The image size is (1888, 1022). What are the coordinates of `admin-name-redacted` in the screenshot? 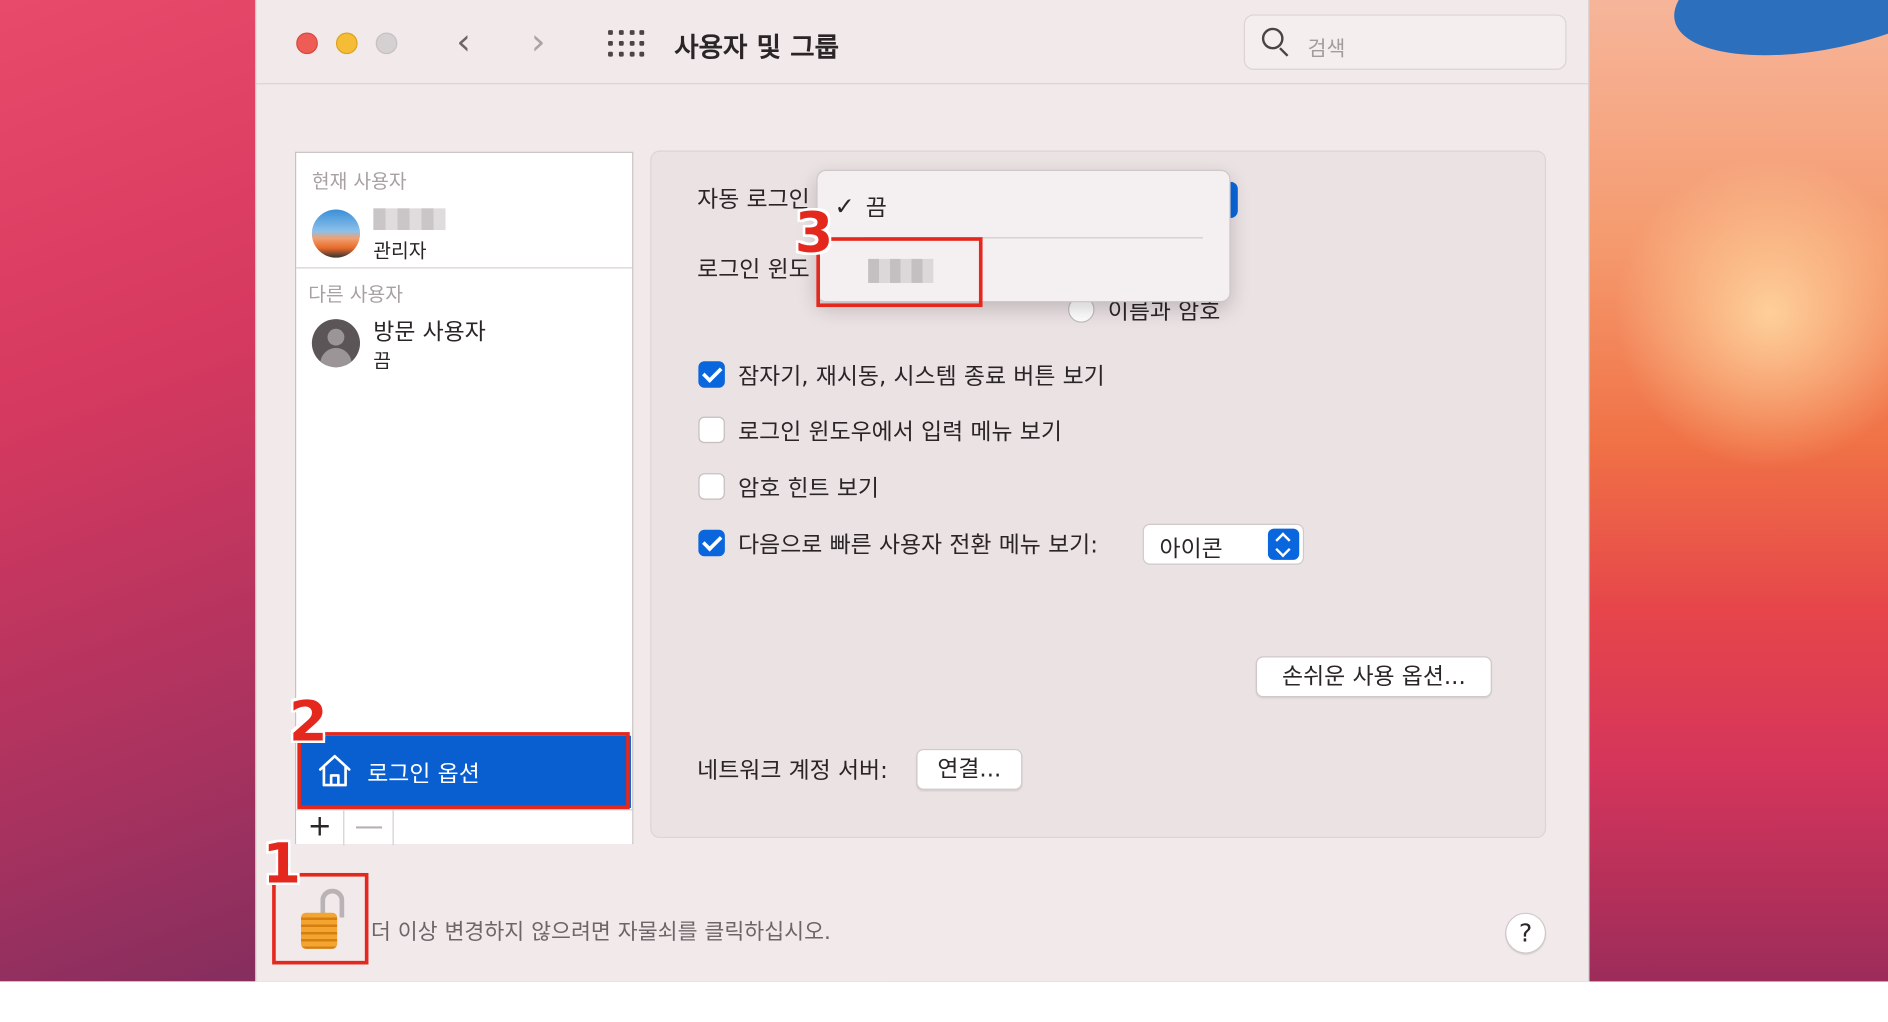 It's located at (409, 219).